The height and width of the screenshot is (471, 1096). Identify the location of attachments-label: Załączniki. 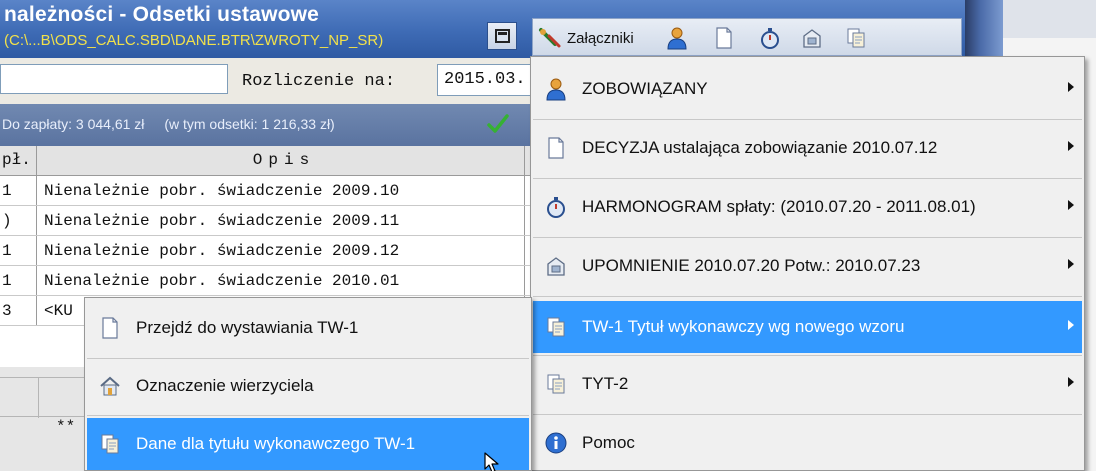
(600, 38).